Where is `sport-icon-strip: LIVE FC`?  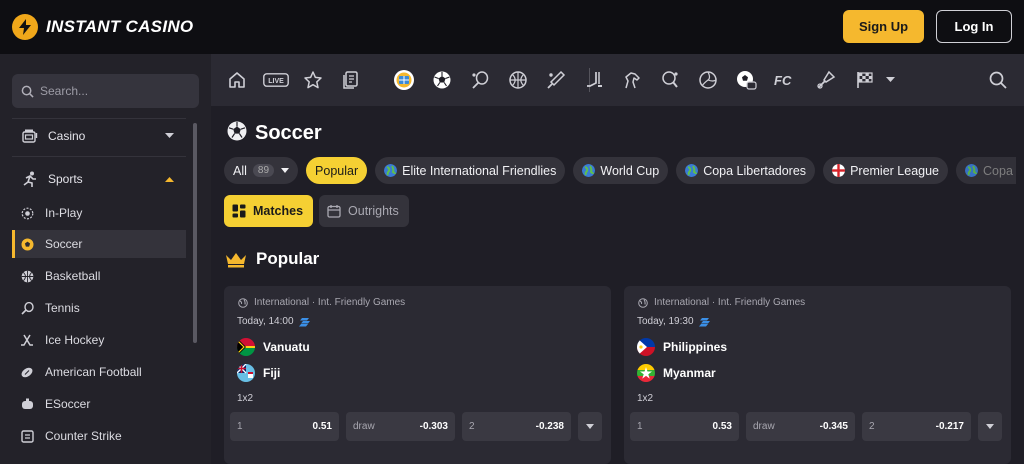 sport-icon-strip: LIVE FC is located at coordinates (617, 80).